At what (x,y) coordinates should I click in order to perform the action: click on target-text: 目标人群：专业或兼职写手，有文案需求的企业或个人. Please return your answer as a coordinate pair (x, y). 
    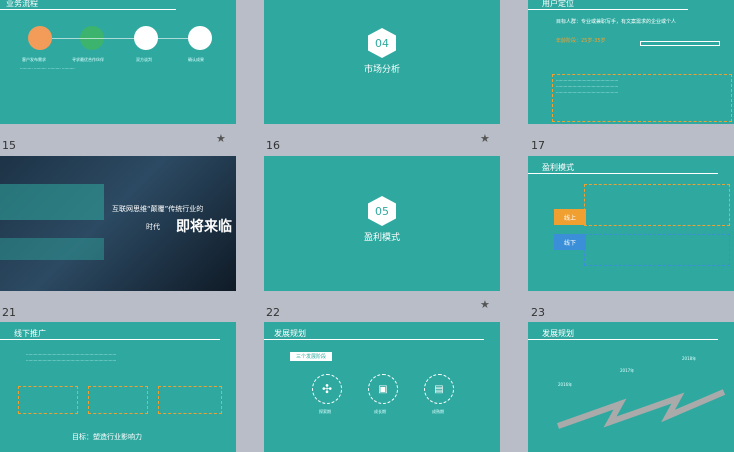
    Looking at the image, I should click on (616, 22).